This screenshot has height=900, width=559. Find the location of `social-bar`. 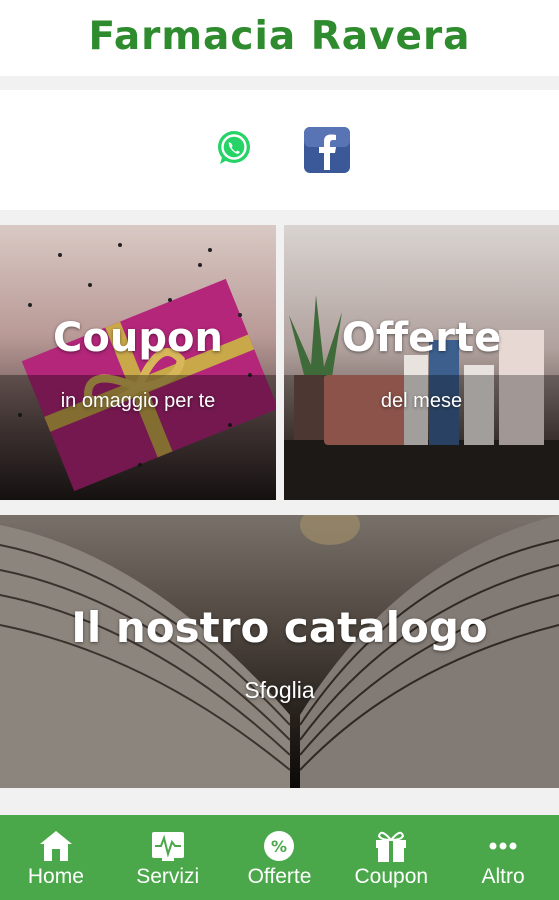

social-bar is located at coordinates (279, 150).